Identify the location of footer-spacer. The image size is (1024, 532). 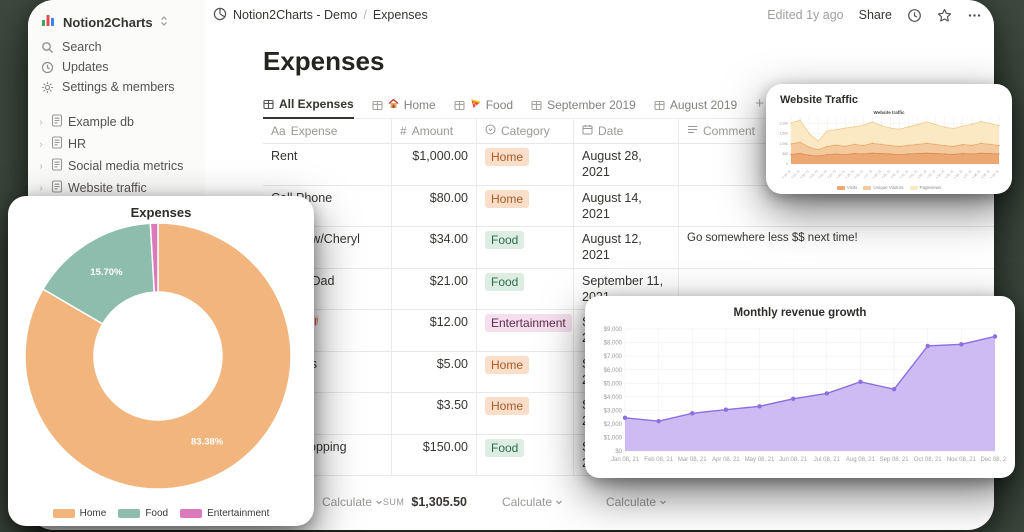
(834, 502).